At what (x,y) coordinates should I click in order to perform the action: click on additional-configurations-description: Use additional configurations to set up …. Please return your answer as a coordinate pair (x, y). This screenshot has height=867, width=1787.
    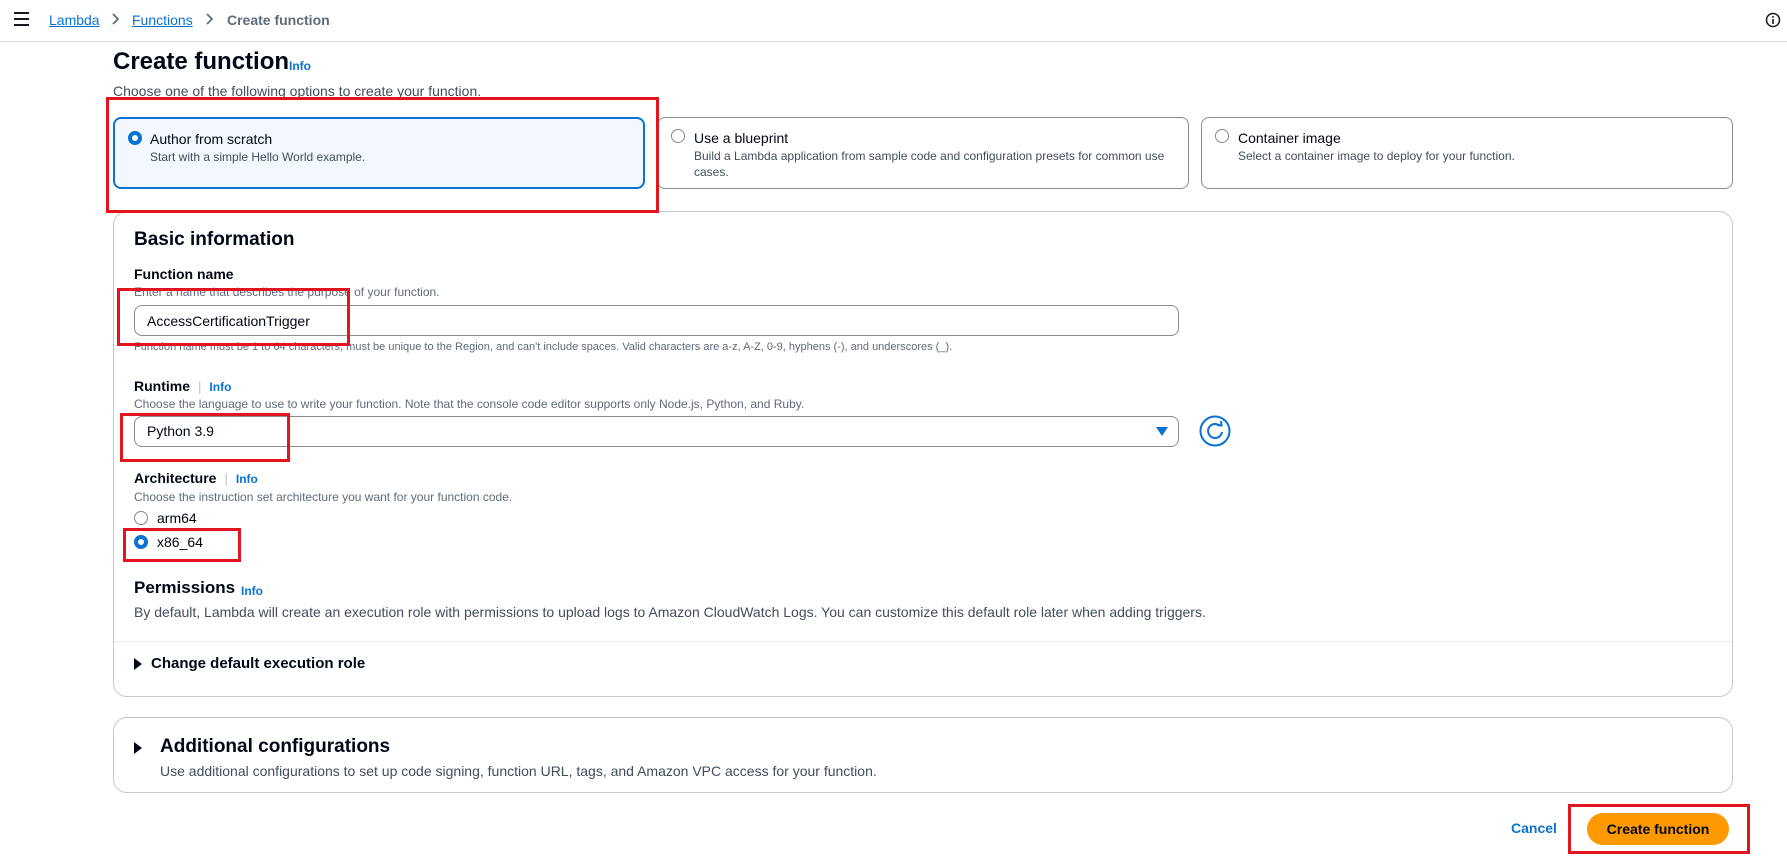
    Looking at the image, I should click on (518, 771).